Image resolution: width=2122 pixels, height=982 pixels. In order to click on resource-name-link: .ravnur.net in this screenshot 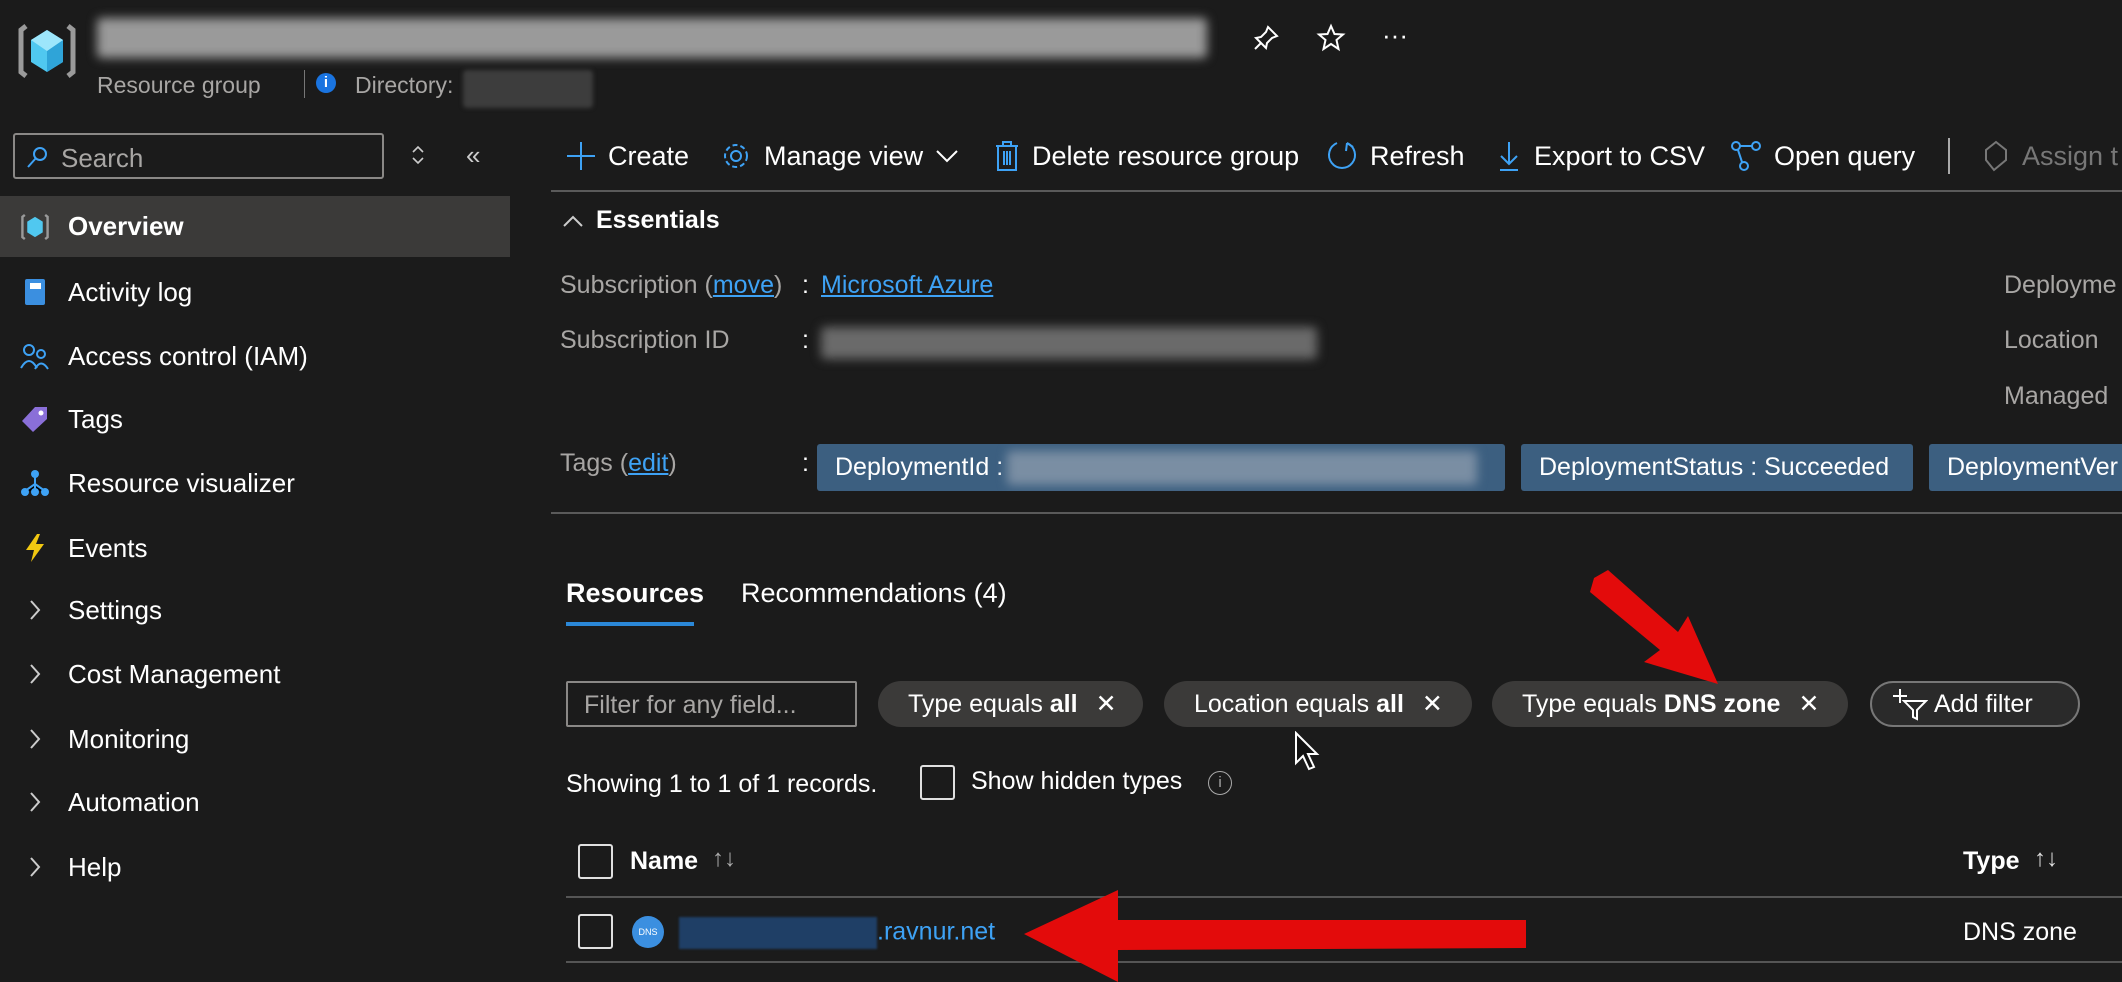, I will do `click(837, 933)`.